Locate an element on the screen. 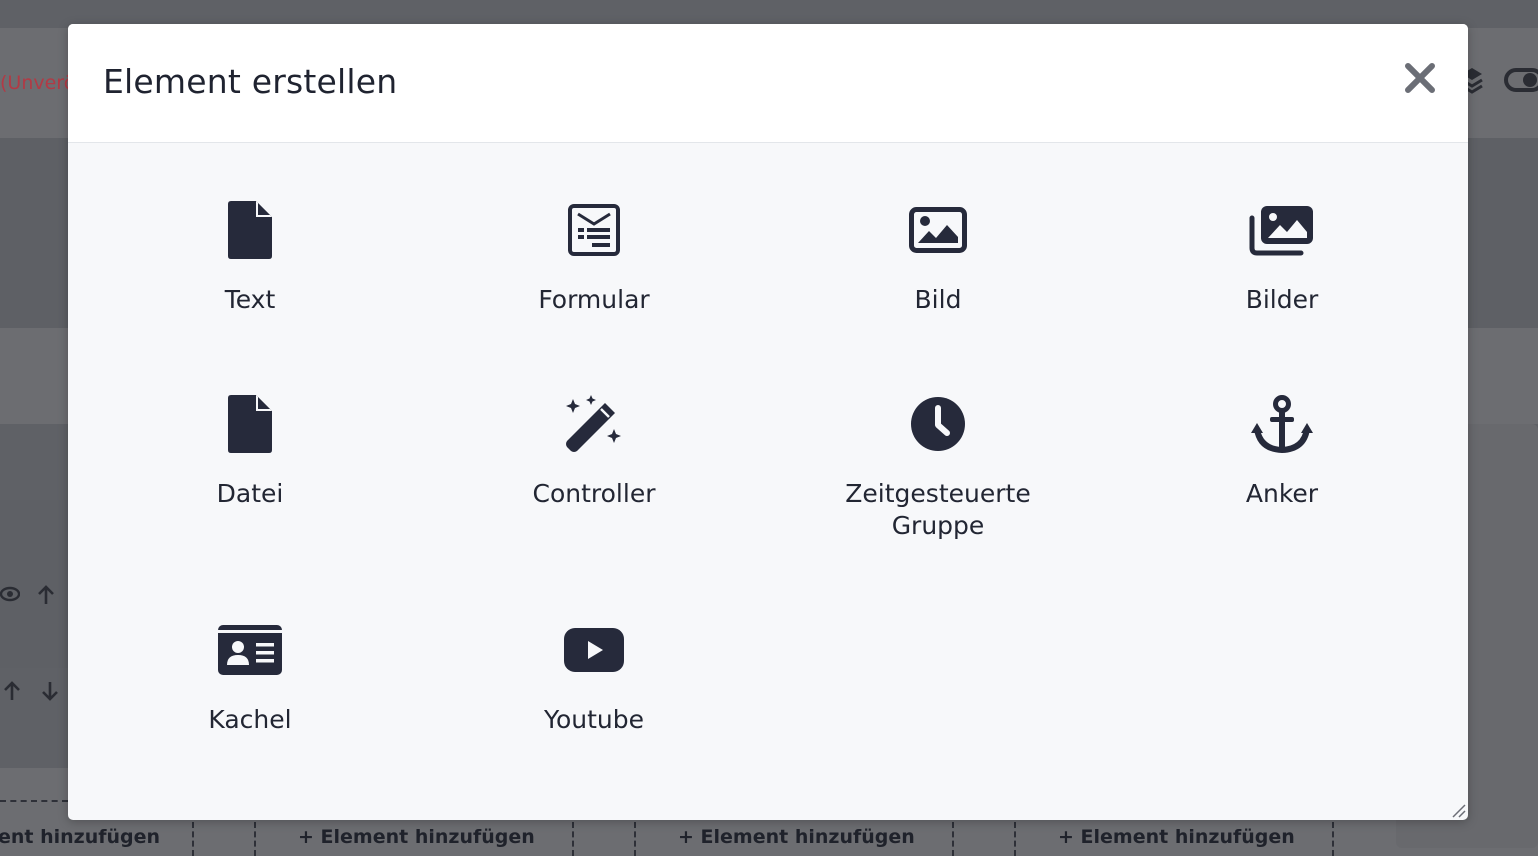 The image size is (1538, 856). dashed-divider is located at coordinates (34, 801).